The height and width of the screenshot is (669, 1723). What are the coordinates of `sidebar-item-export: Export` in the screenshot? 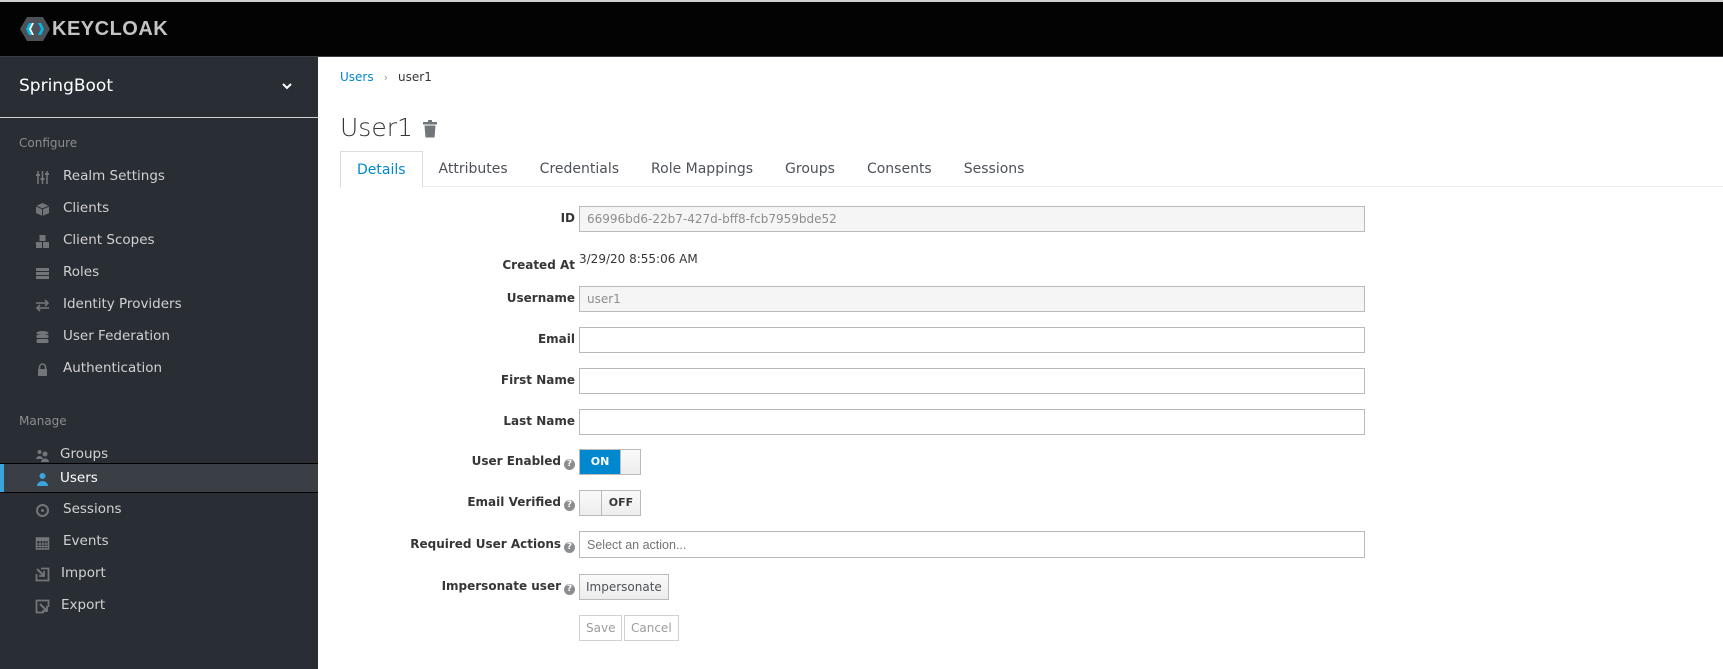 It's located at (159, 606).